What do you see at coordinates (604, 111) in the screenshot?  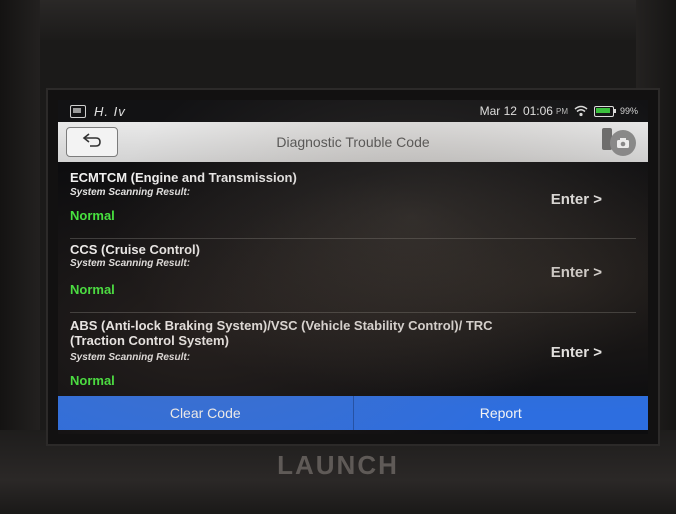 I see `battery-icon` at bounding box center [604, 111].